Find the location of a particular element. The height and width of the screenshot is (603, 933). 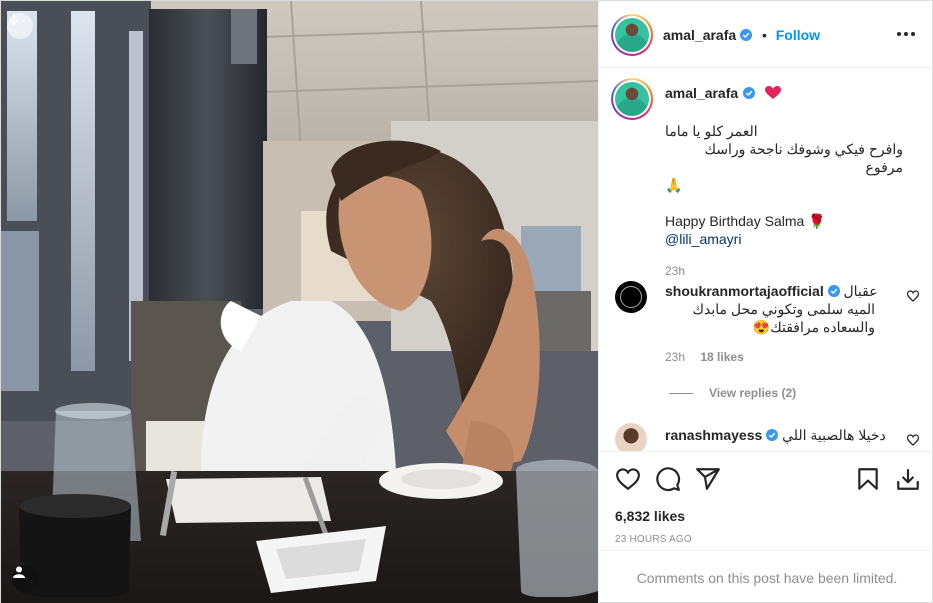

download-arrow-icon is located at coordinates (908, 479).